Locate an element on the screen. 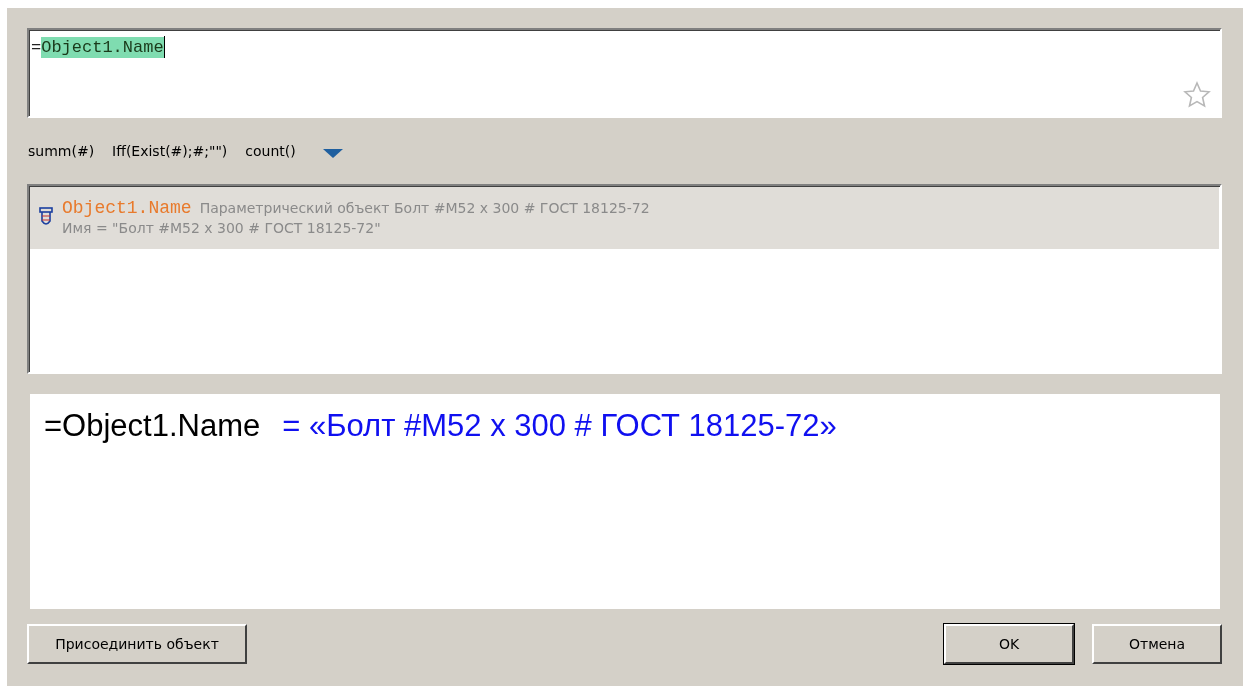 The width and height of the screenshot is (1243, 686). dialog-button: OK is located at coordinates (1009, 644).